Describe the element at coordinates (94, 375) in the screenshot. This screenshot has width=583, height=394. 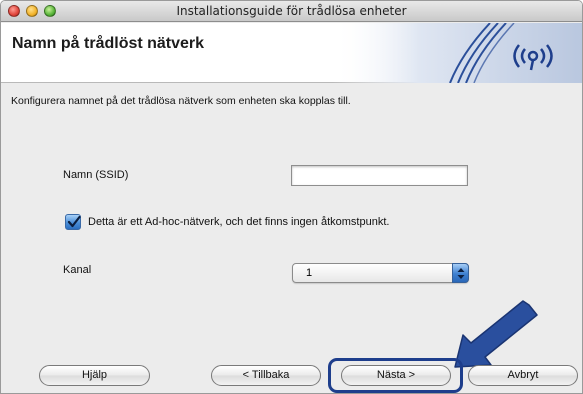
I see `help-button: Hjälp` at that location.